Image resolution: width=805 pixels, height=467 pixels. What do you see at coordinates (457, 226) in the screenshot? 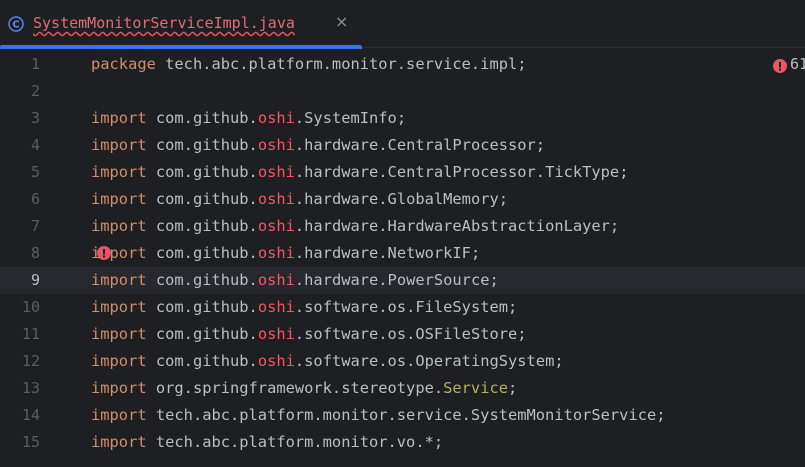
I see `code-token: .hardware.HardwareAbstractionLayer;` at bounding box center [457, 226].